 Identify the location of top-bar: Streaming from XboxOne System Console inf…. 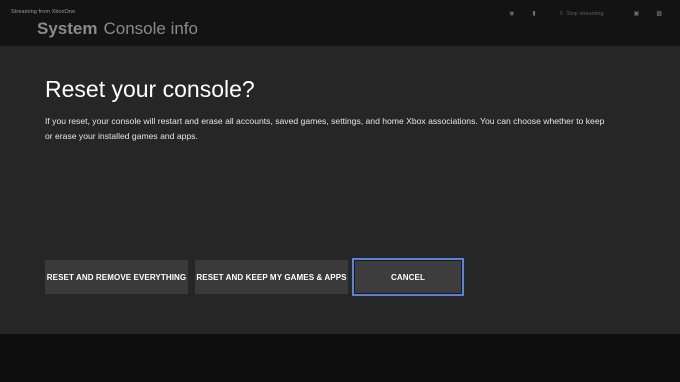
(340, 23).